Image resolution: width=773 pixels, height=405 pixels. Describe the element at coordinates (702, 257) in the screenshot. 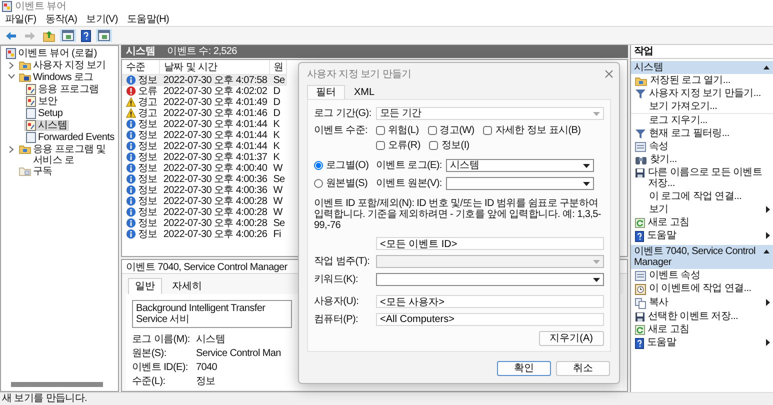

I see `section-header: 이벤트 7040, Service Control Manager` at that location.